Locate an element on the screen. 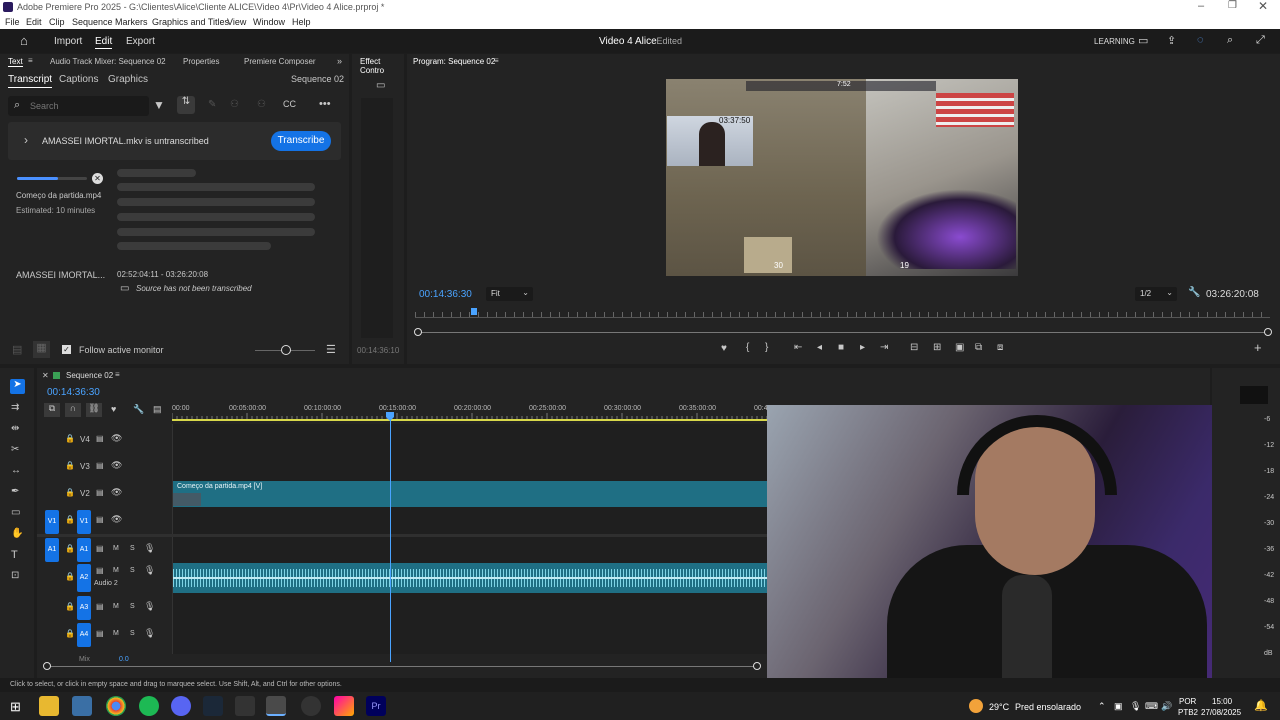 The image size is (1280, 720). scrub-start-handle is located at coordinates (418, 332).